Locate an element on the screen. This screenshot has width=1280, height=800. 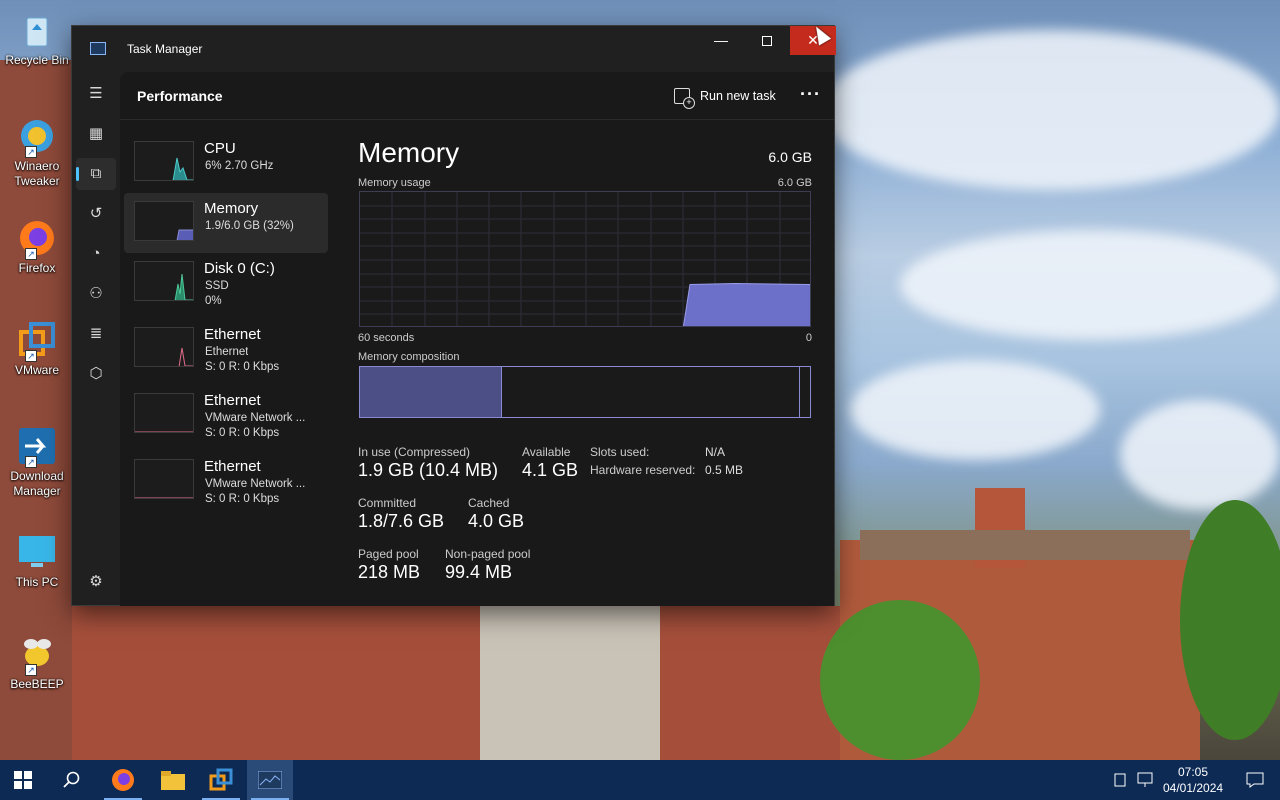
run-task-icon is located at coordinates (684, 98).